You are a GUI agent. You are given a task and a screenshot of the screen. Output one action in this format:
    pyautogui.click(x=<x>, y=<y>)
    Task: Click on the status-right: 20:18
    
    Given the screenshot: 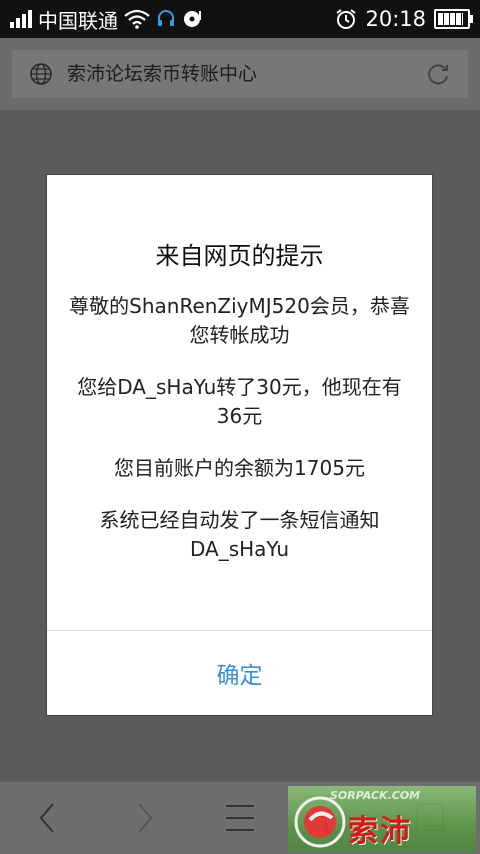 What is the action you would take?
    pyautogui.click(x=404, y=19)
    